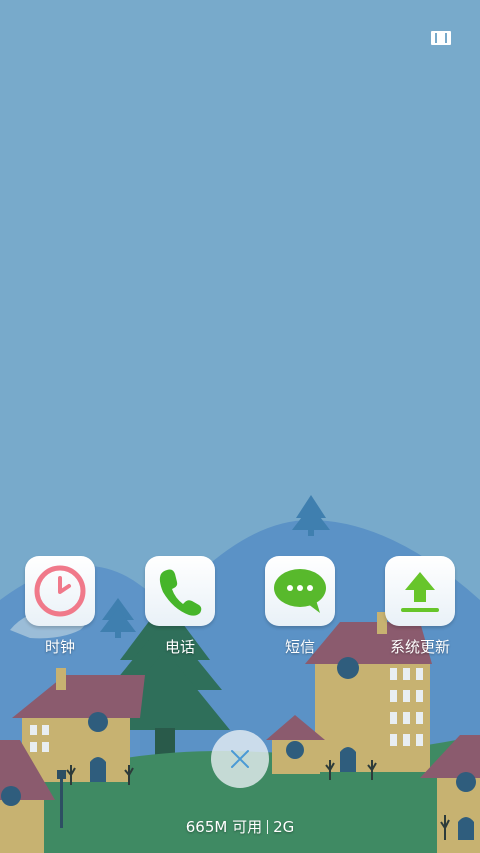 The width and height of the screenshot is (480, 853). I want to click on battery-icon, so click(441, 38).